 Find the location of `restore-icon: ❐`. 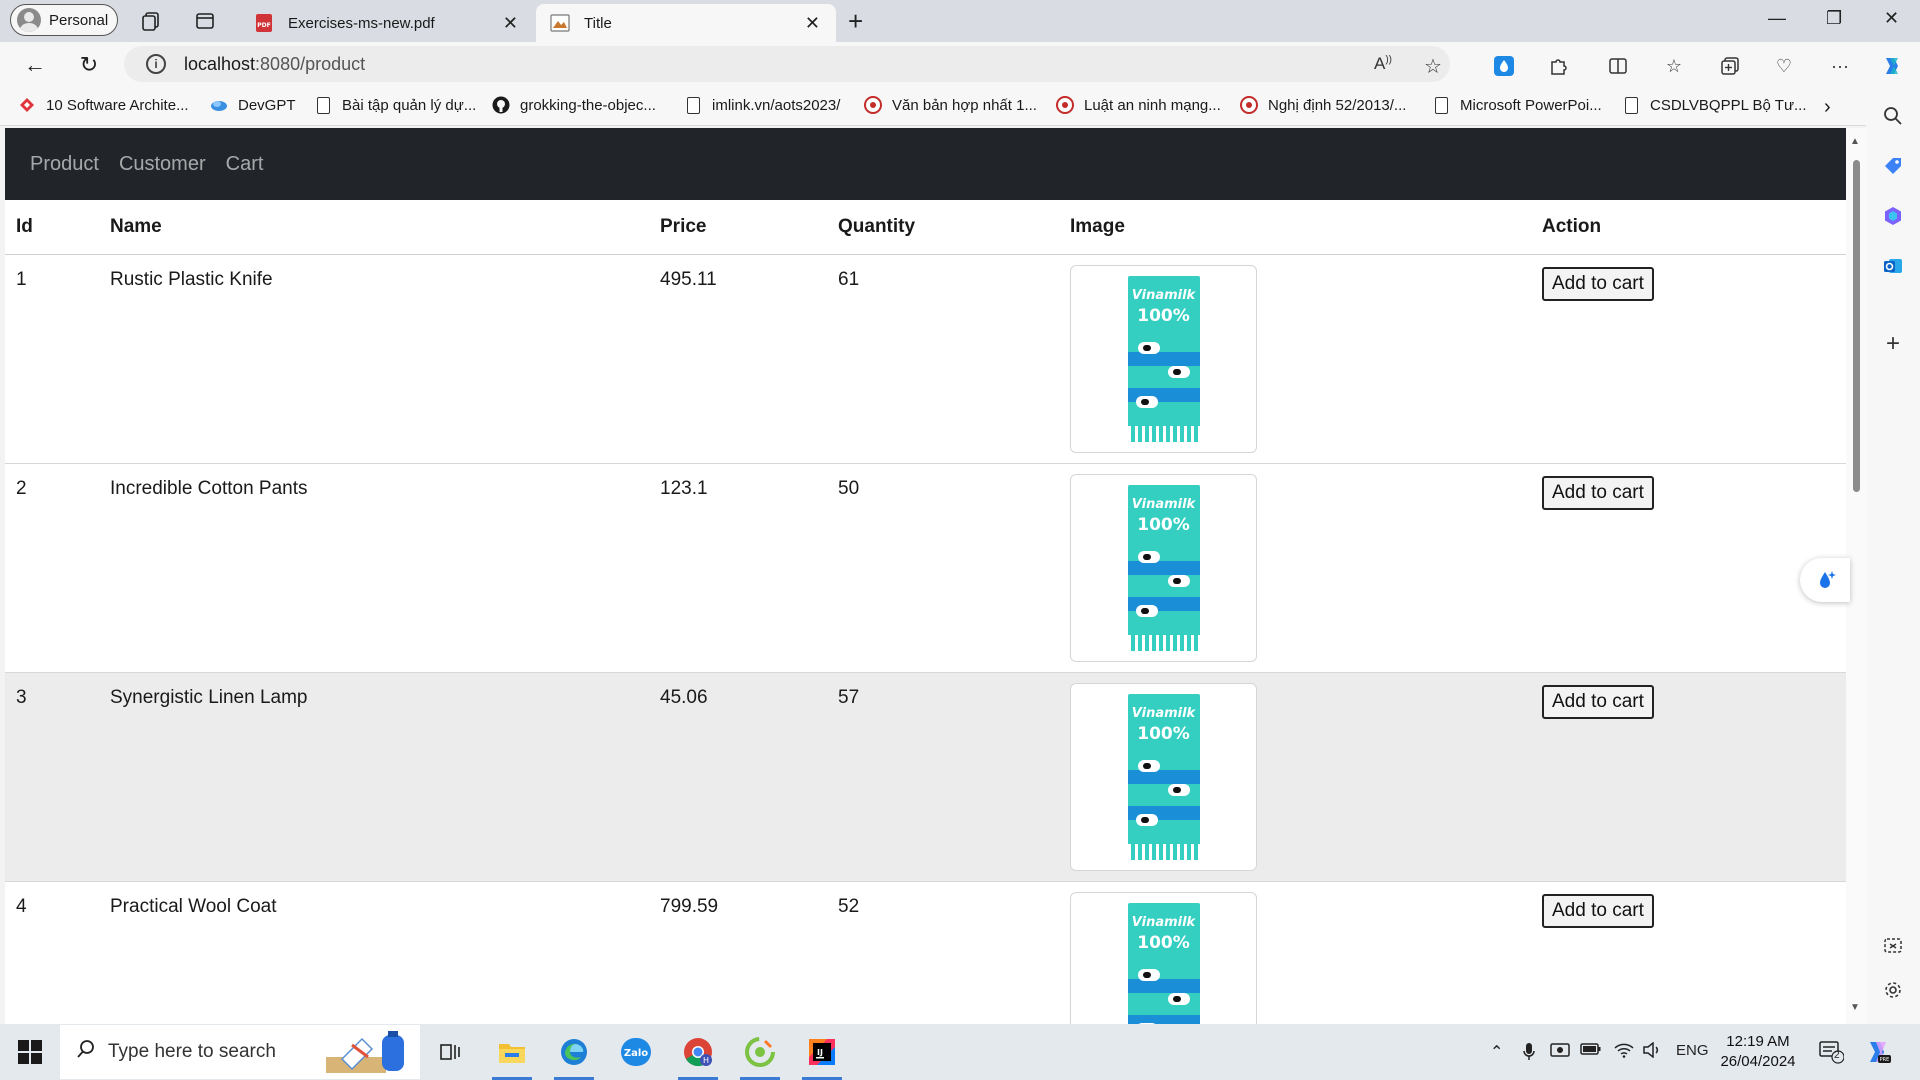

restore-icon: ❐ is located at coordinates (1834, 18).